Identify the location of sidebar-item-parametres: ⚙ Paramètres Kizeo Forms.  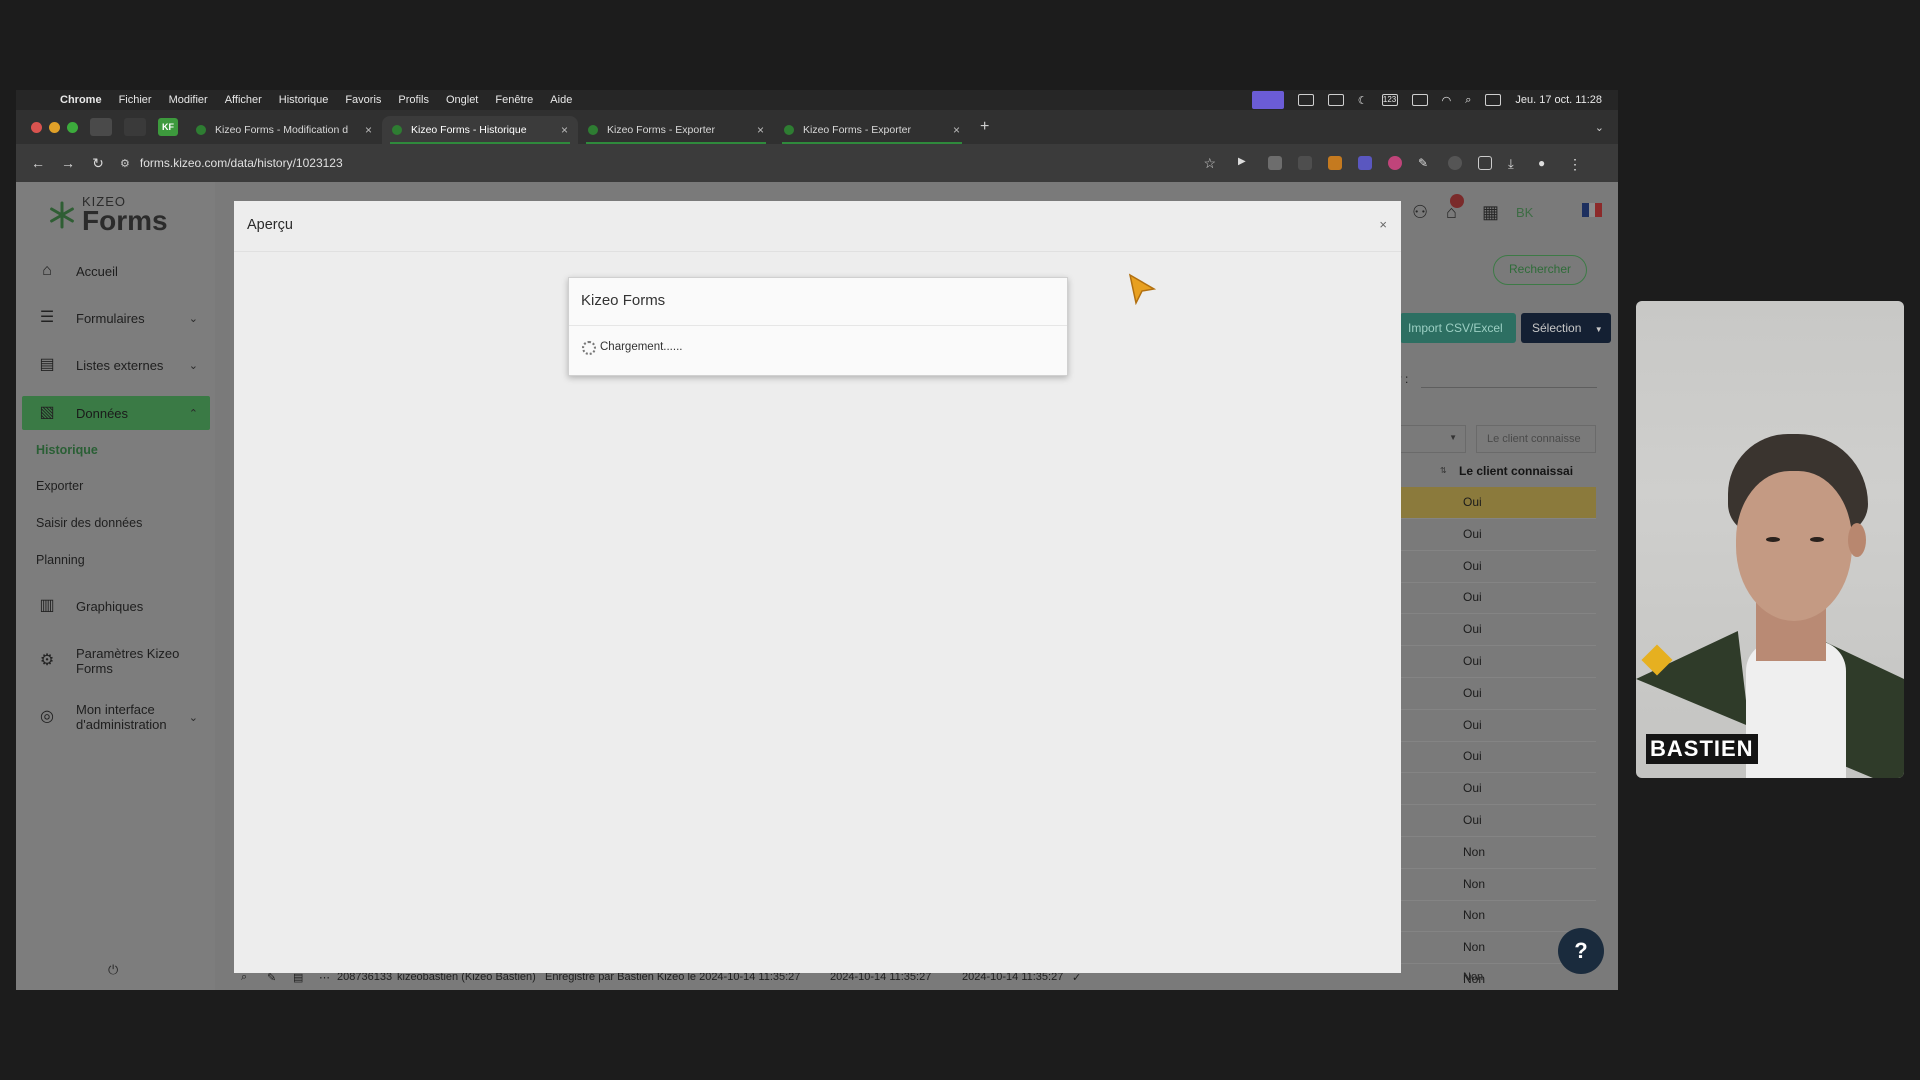
(116, 661).